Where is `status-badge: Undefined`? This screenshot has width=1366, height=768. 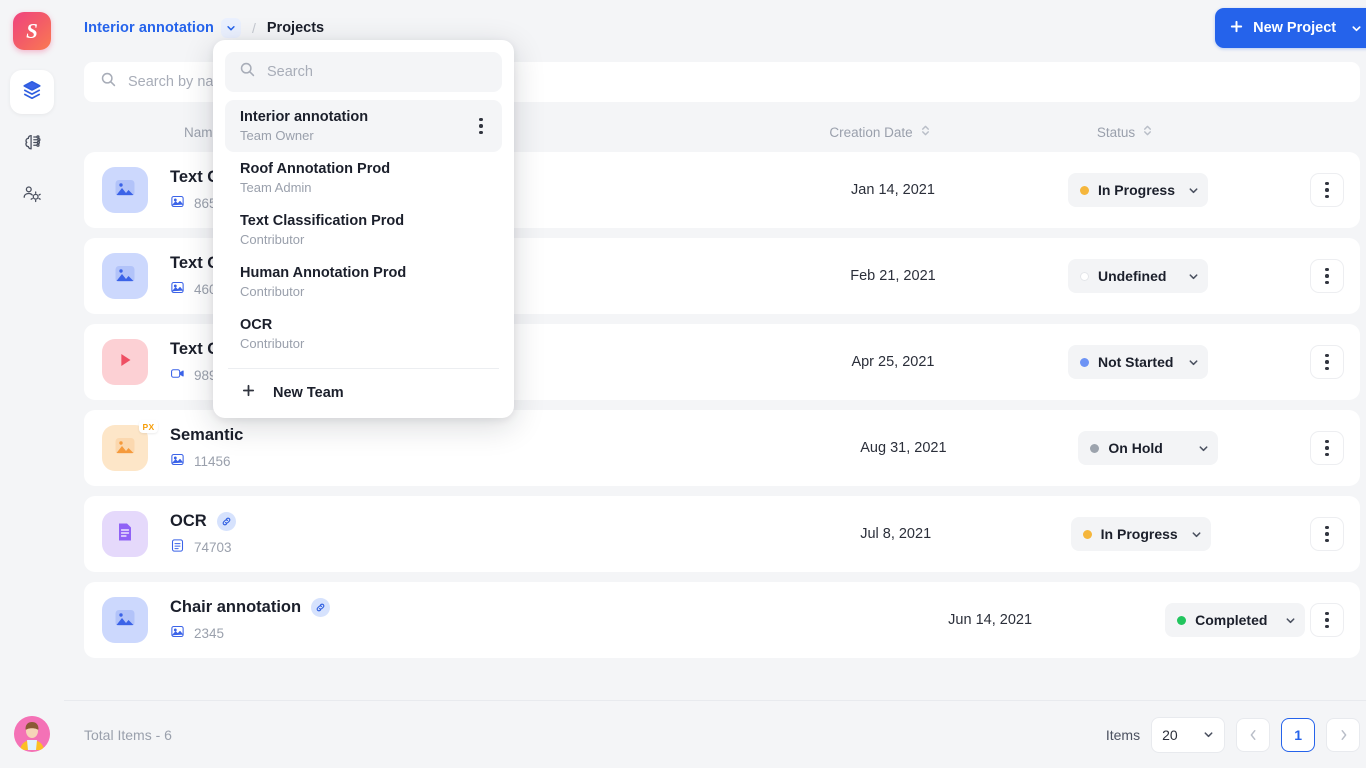
status-badge: Undefined is located at coordinates (1137, 276).